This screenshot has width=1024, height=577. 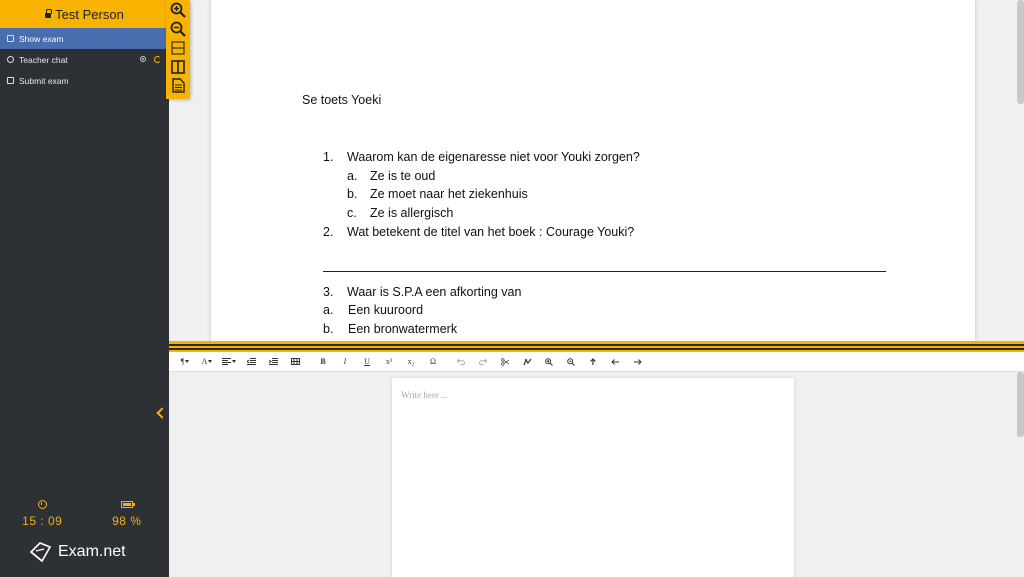 I want to click on redo-button, so click(x=483, y=362).